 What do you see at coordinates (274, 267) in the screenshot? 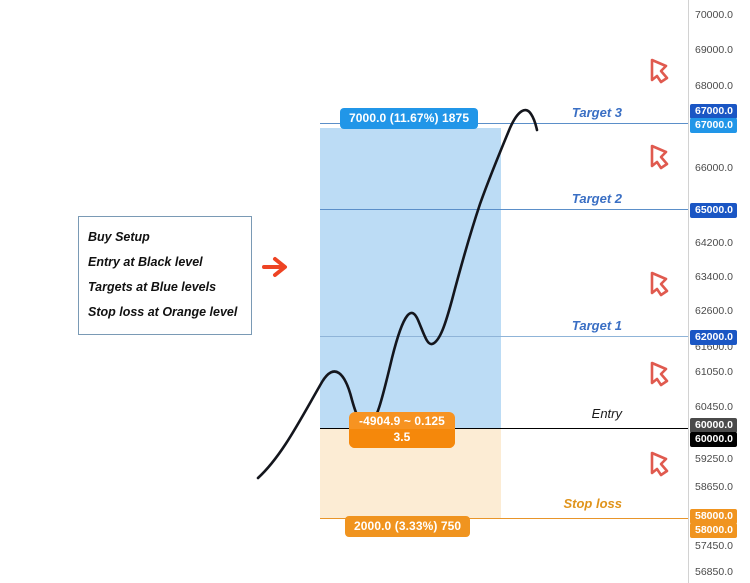
I see `arrow-right-icon` at bounding box center [274, 267].